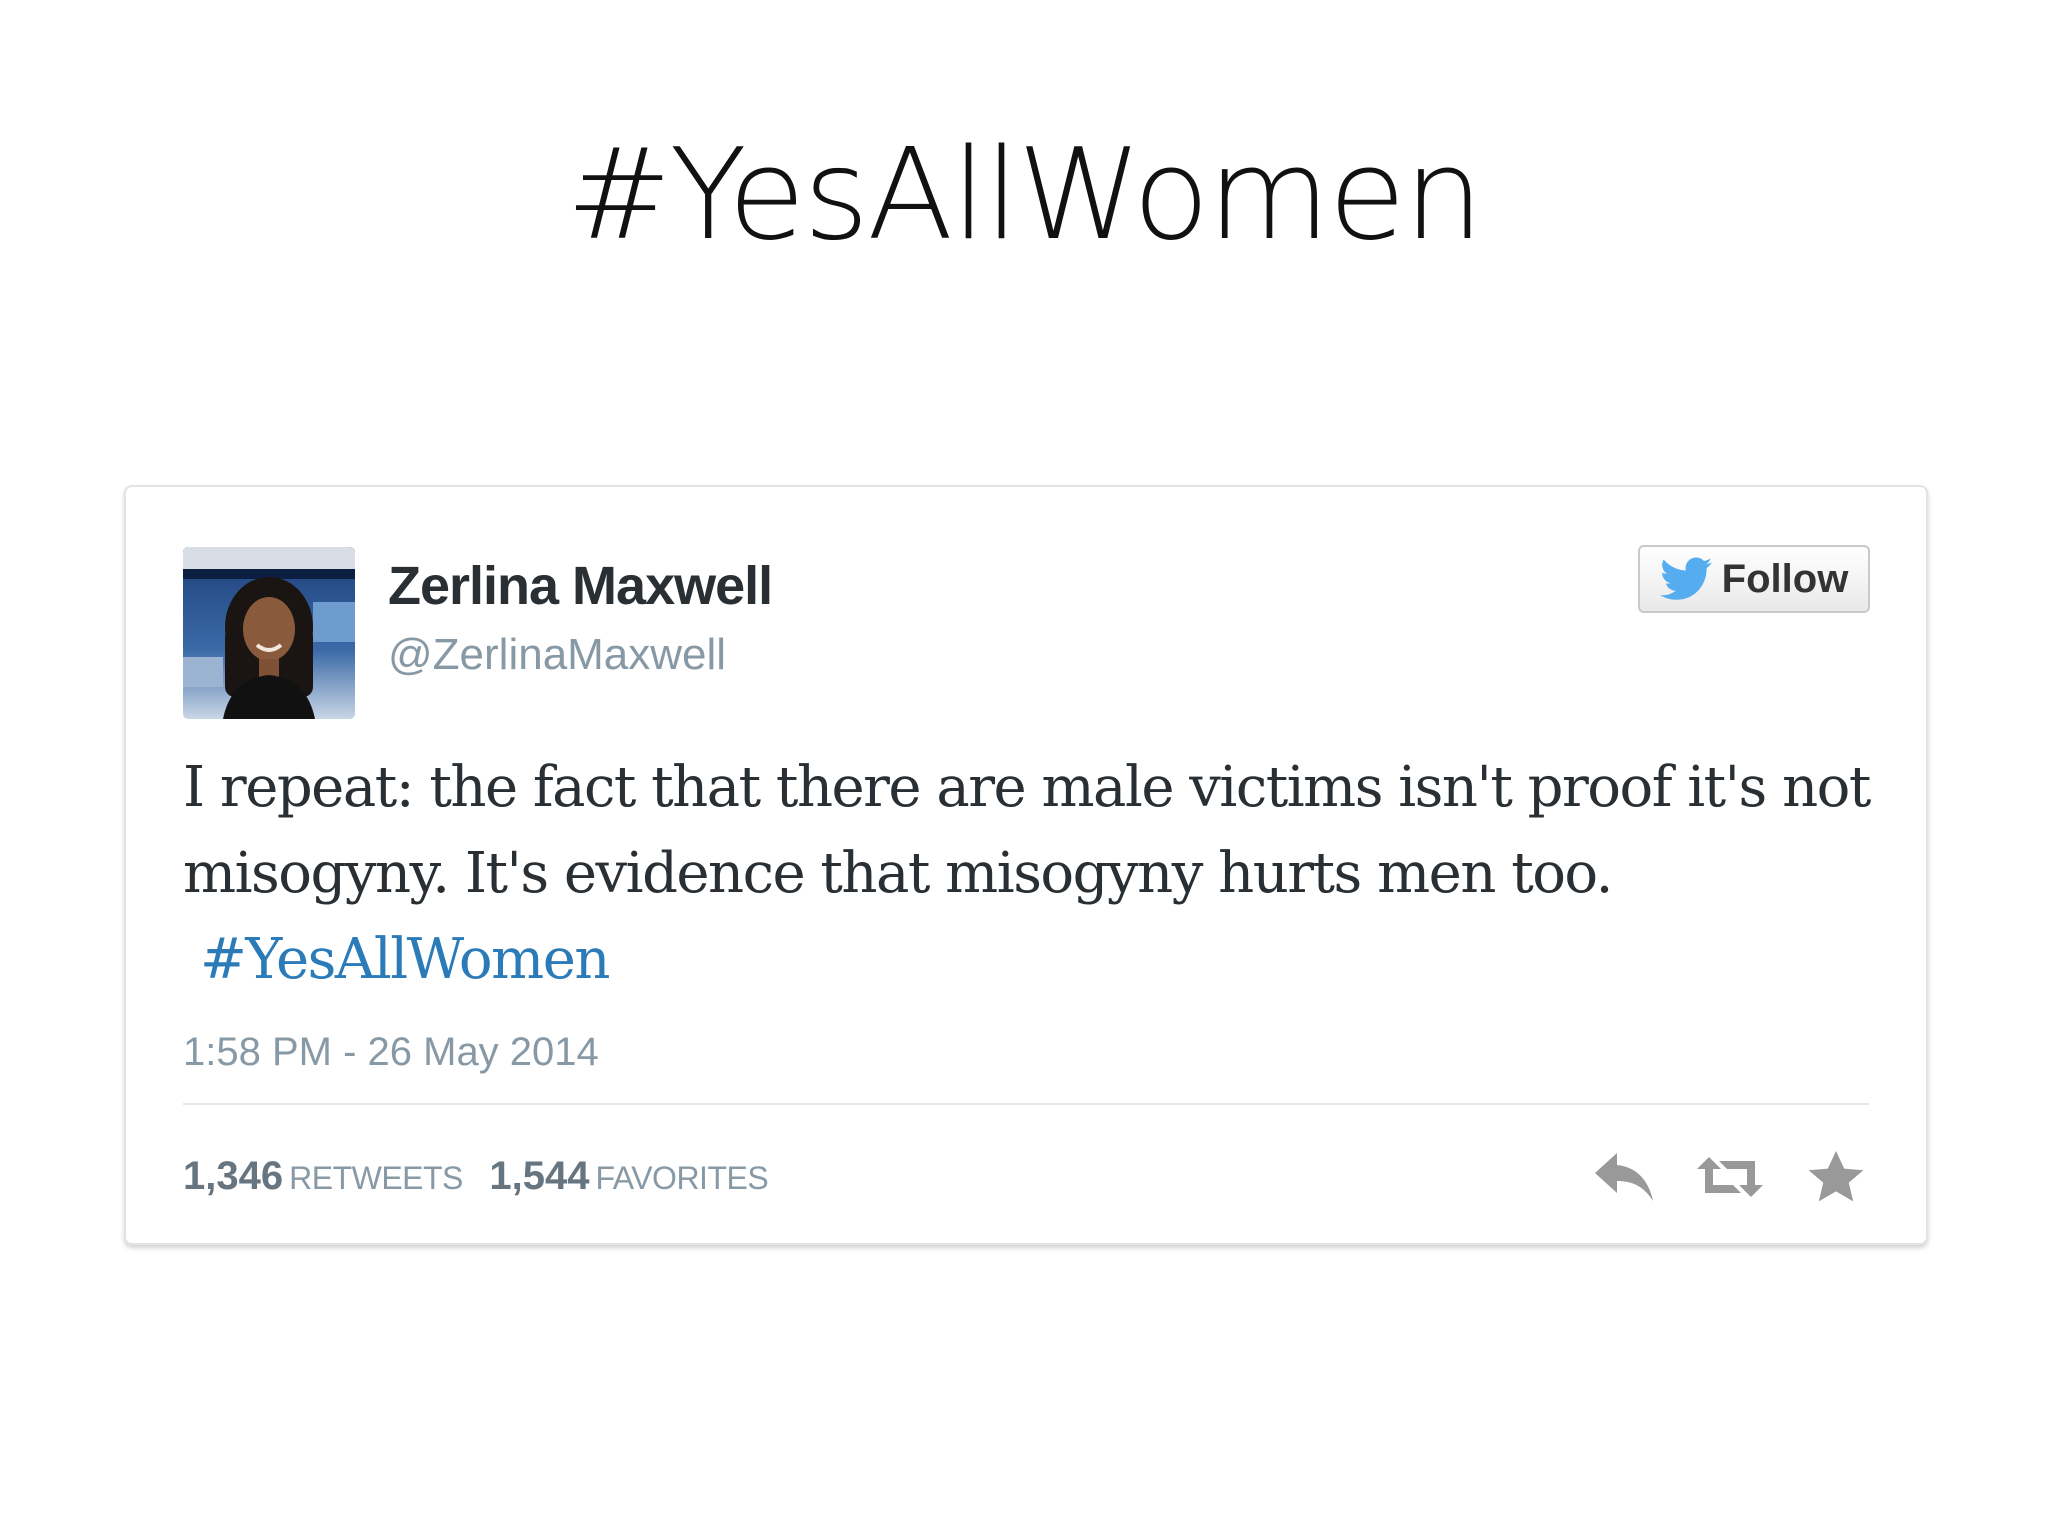  What do you see at coordinates (1836, 1177) in the screenshot?
I see `favorite-star-icon` at bounding box center [1836, 1177].